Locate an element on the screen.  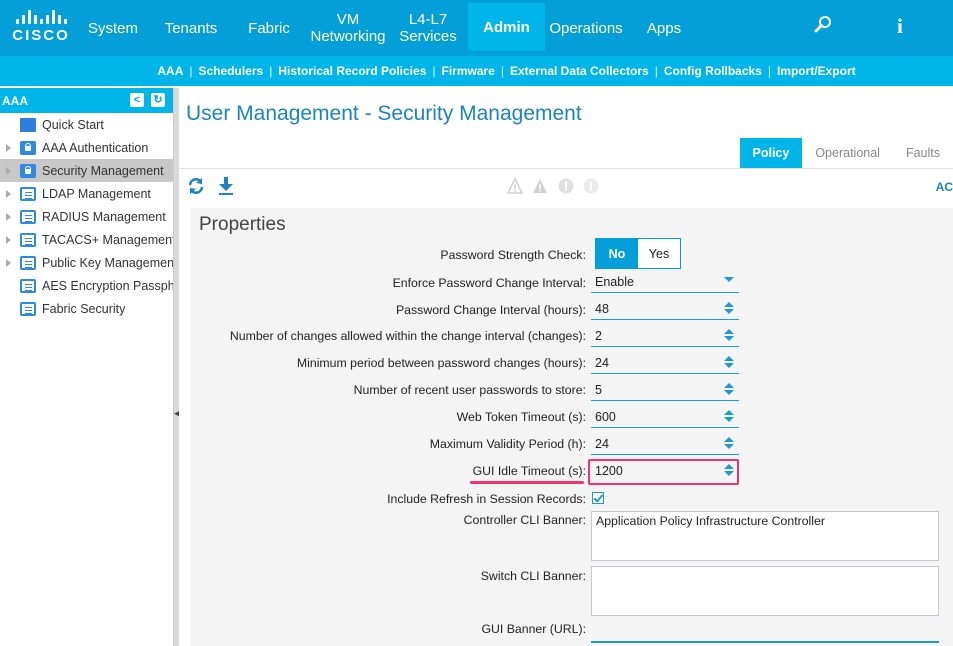
sidebar-item-aaa-authentication: AAA Authentication is located at coordinates (86, 147).